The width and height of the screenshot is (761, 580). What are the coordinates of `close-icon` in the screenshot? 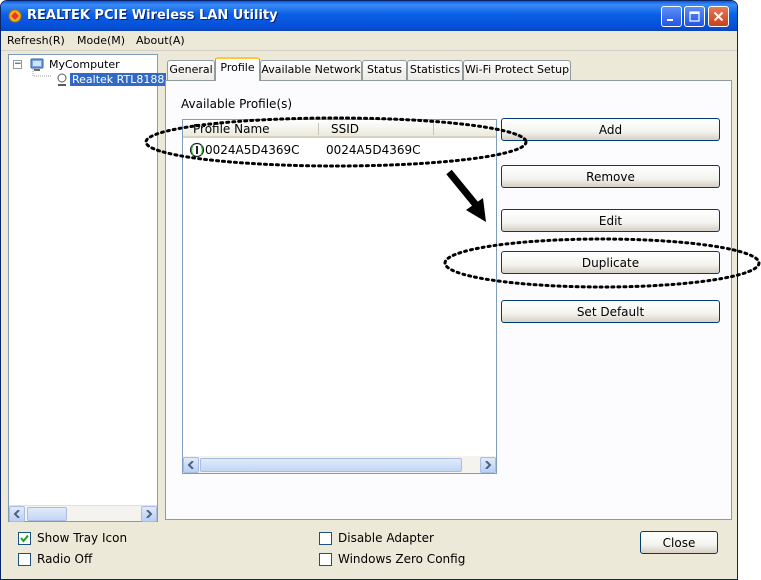 It's located at (718, 16).